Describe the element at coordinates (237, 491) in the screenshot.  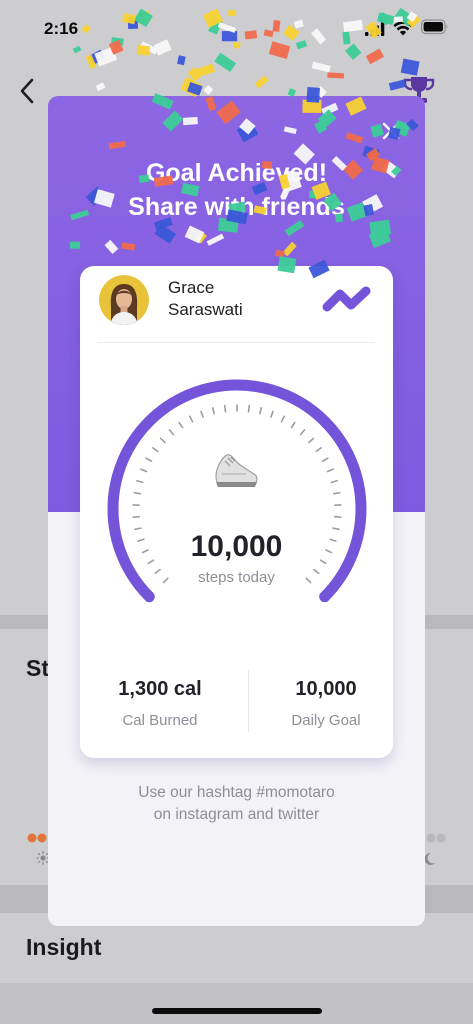
I see `steps-gauge` at that location.